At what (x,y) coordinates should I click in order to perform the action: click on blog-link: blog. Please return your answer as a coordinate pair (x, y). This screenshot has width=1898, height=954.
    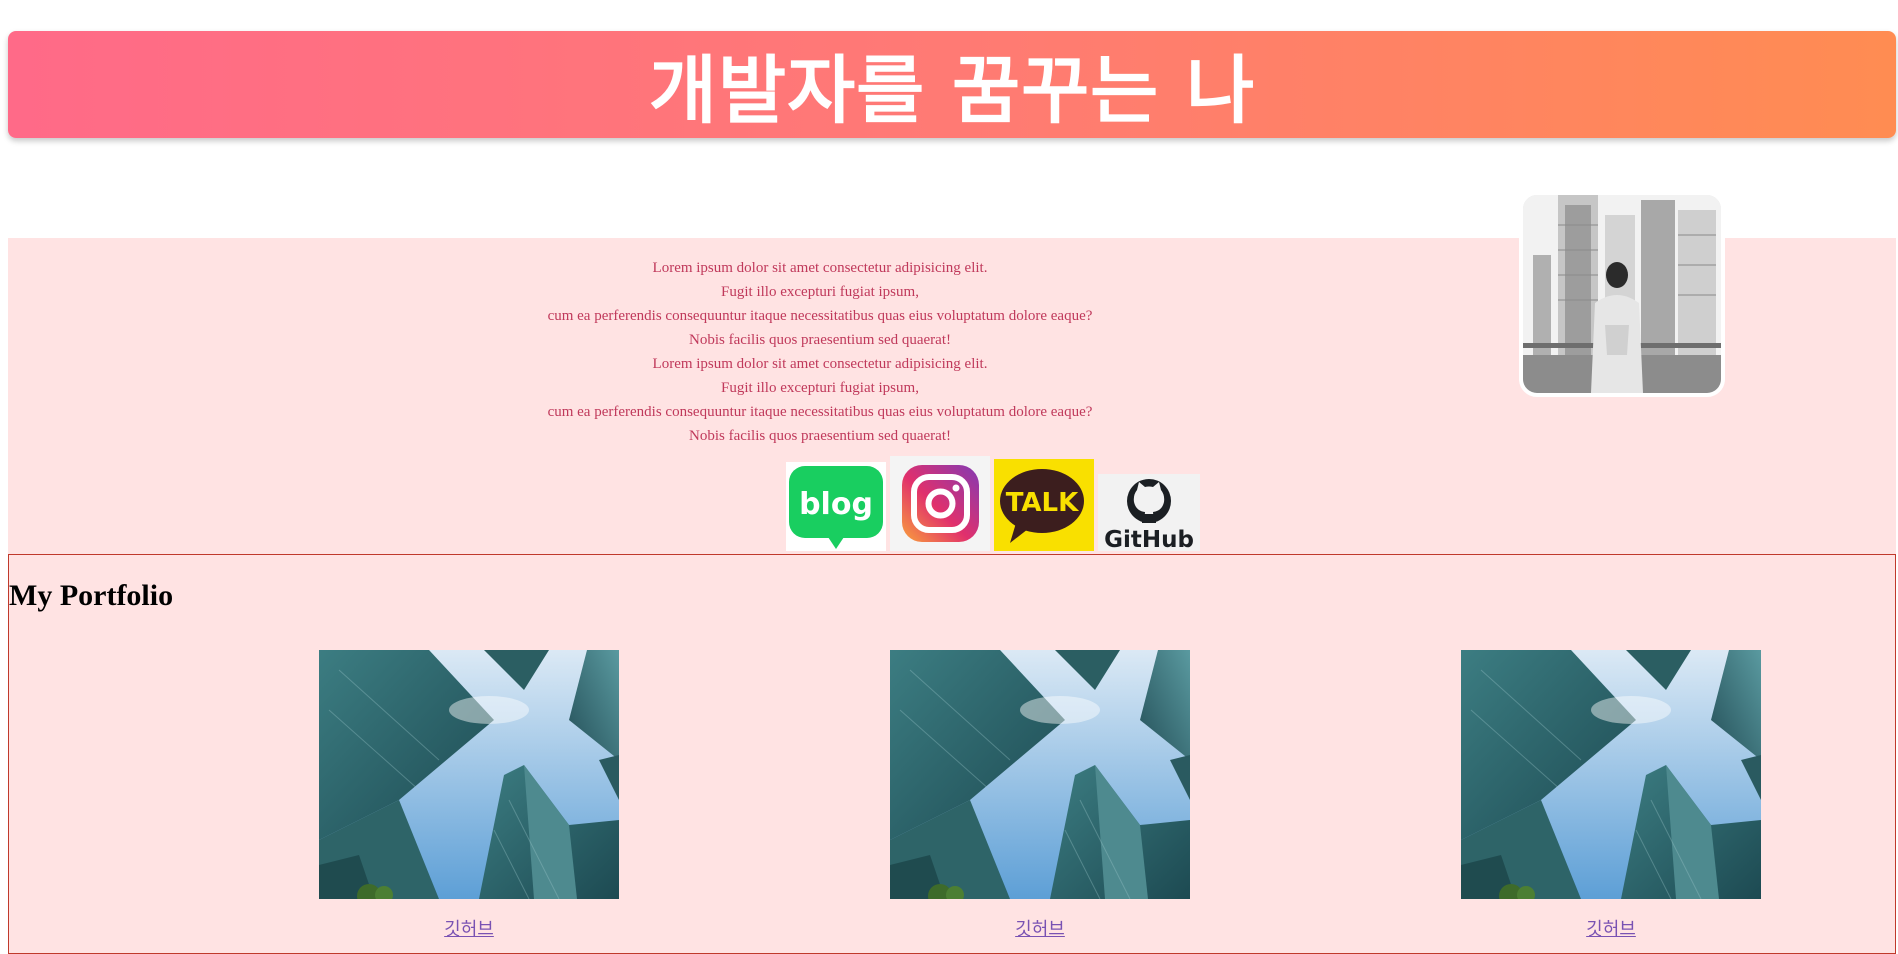
    Looking at the image, I should click on (836, 506).